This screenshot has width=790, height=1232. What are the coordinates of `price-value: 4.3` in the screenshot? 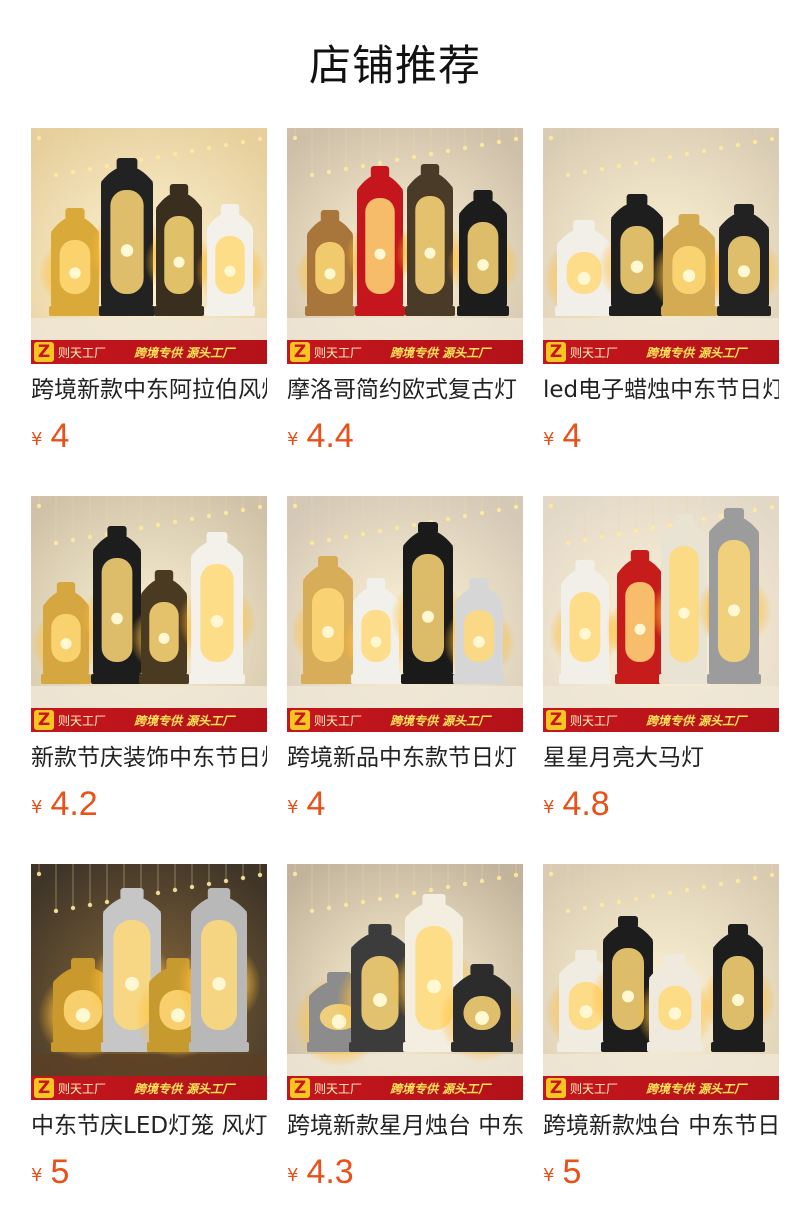 It's located at (330, 1172).